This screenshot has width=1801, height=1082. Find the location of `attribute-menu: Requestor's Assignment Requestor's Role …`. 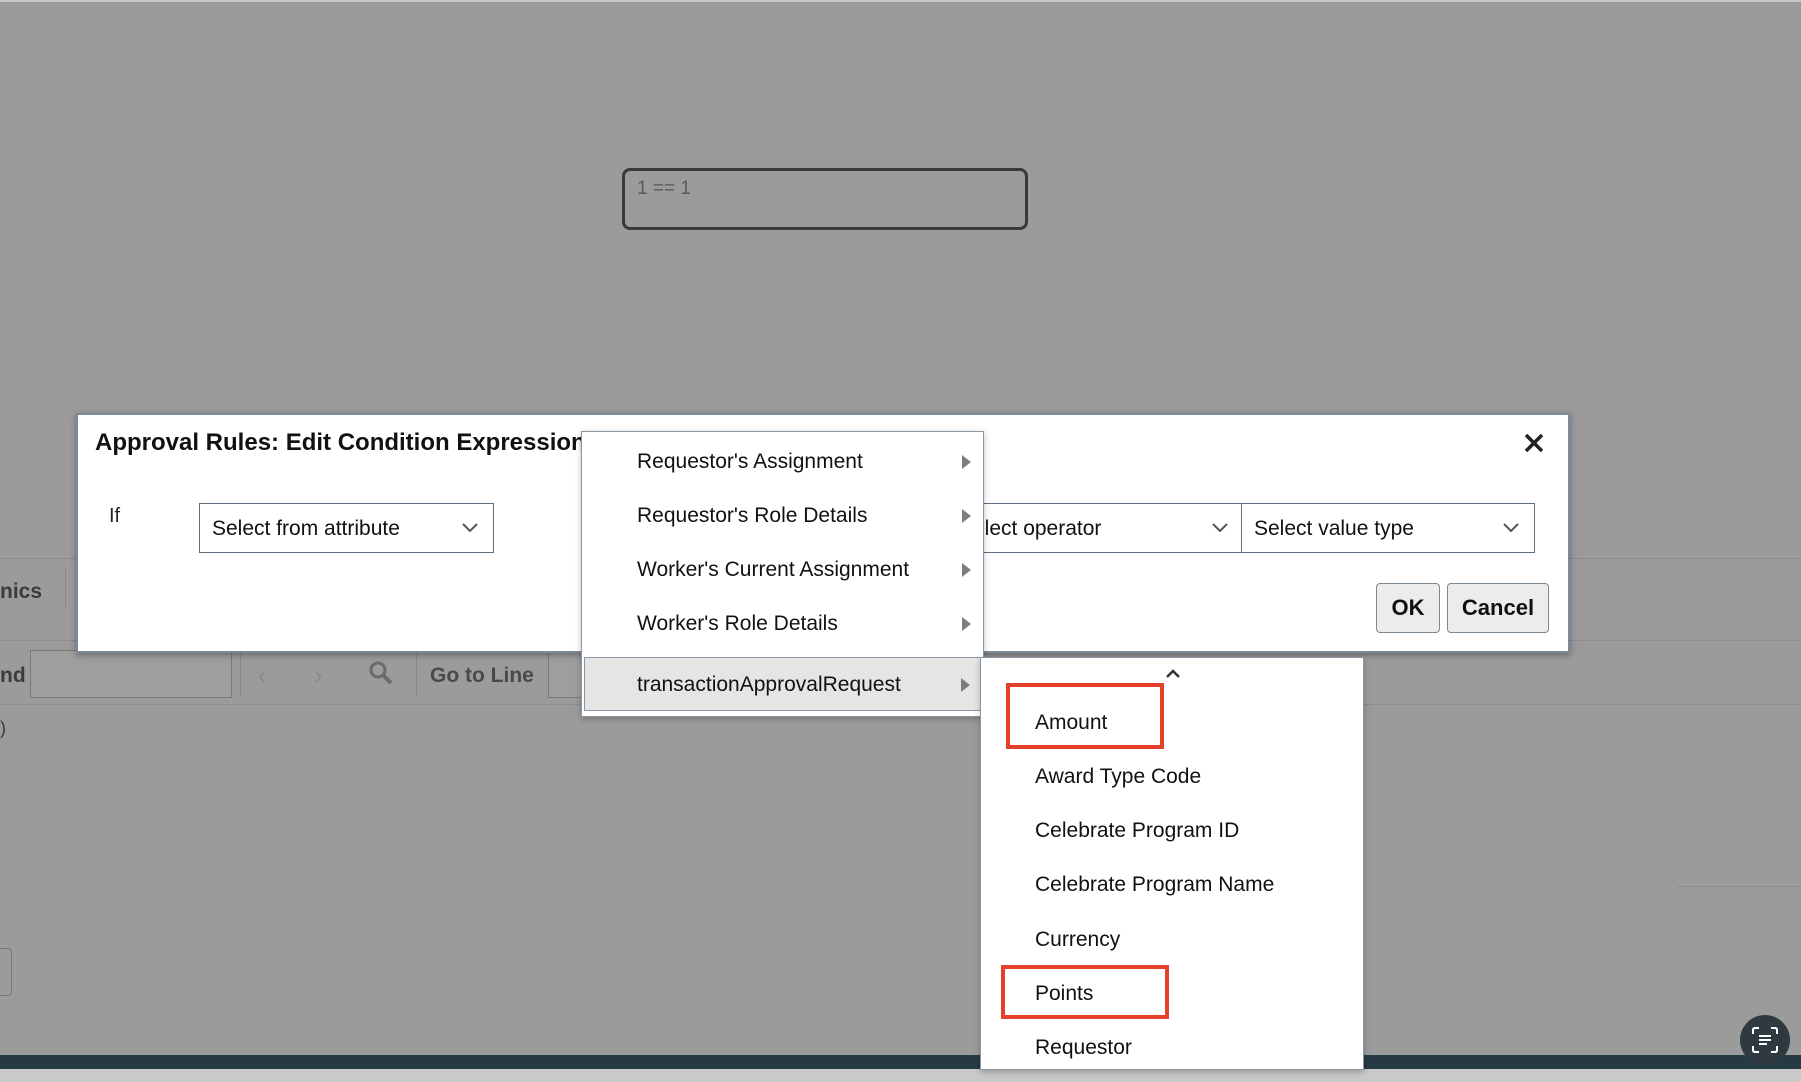

attribute-menu: Requestor's Assignment Requestor's Role … is located at coordinates (782, 574).